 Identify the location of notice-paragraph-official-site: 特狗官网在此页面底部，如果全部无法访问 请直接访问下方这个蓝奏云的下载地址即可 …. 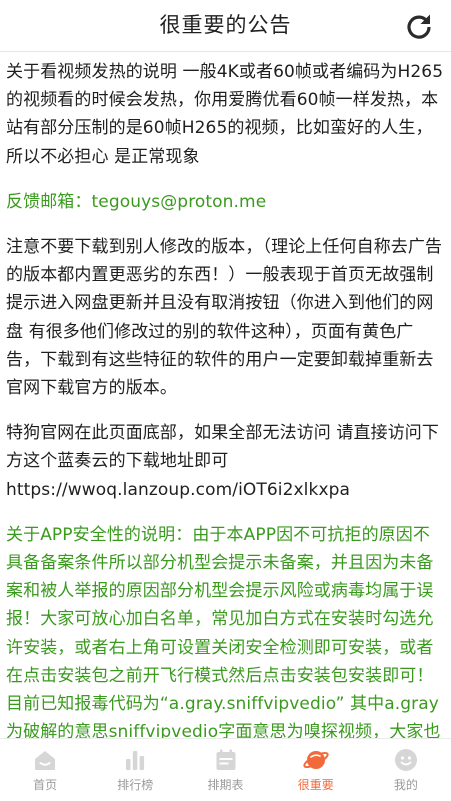
(226, 461).